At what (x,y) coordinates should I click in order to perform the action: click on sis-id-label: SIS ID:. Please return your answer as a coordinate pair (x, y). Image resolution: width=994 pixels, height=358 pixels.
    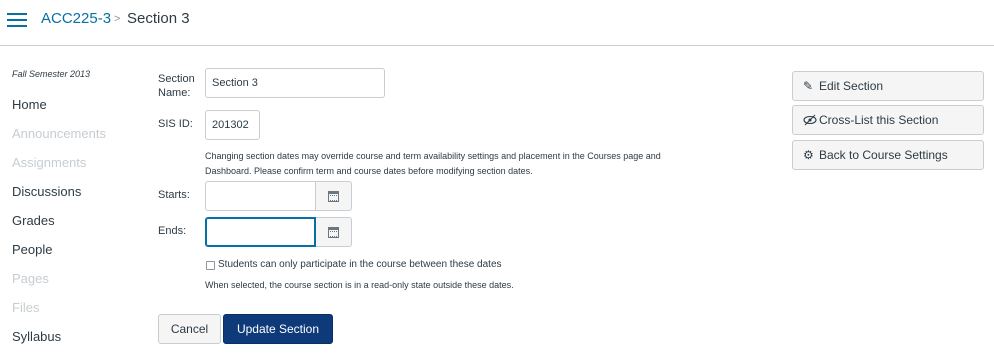
    Looking at the image, I should click on (175, 124).